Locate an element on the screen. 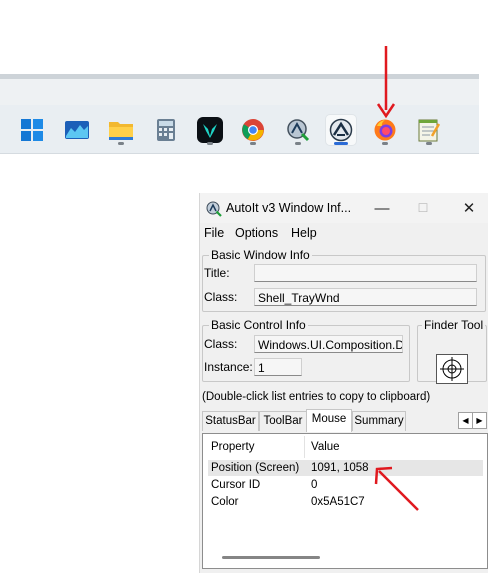 Image resolution: width=488 pixels, height=573 pixels. tab-summary: Summary is located at coordinates (379, 421).